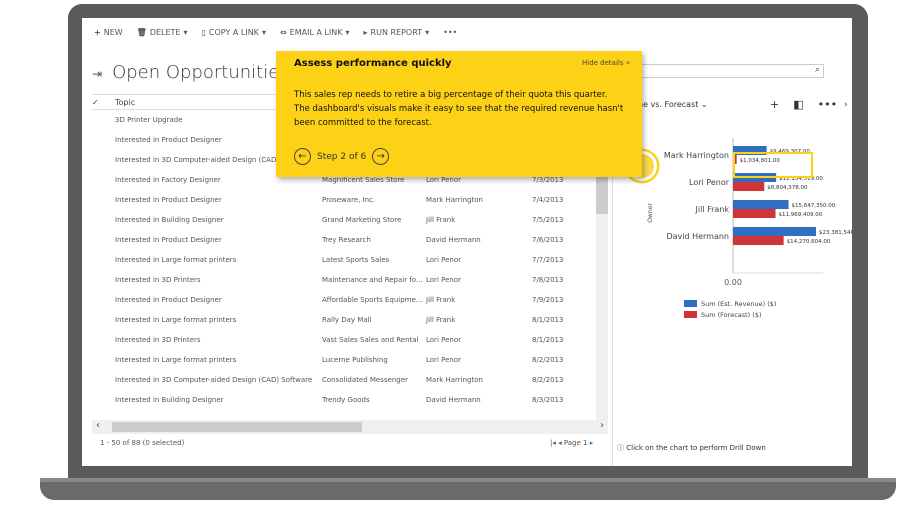 This screenshot has width=900, height=506. What do you see at coordinates (203, 32) in the screenshot?
I see `document-icon: ▯` at bounding box center [203, 32].